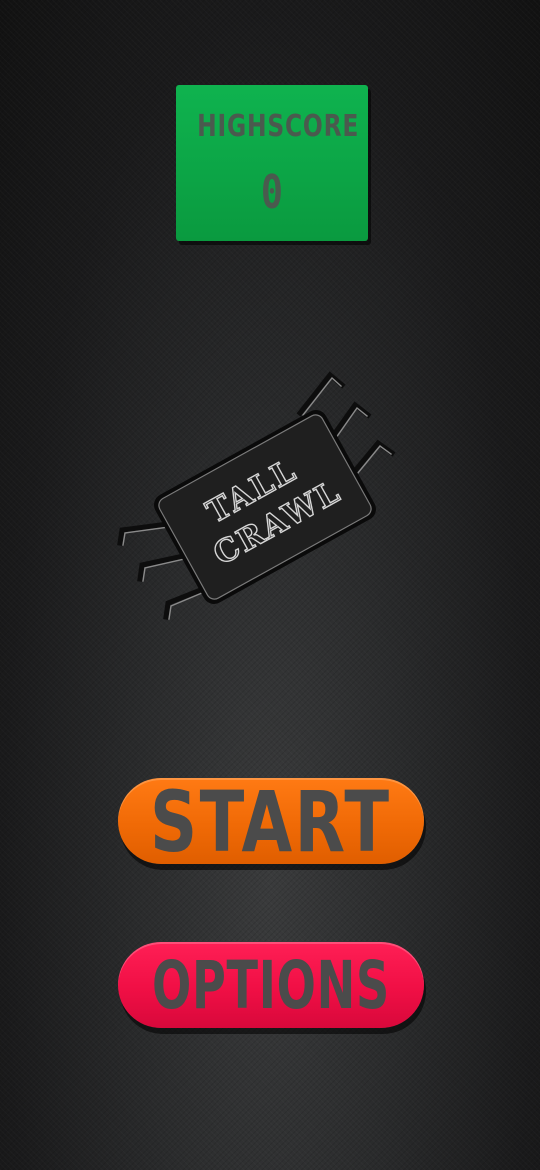 This screenshot has height=1170, width=540. I want to click on game-logo: TALL CRAWL, so click(256, 495).